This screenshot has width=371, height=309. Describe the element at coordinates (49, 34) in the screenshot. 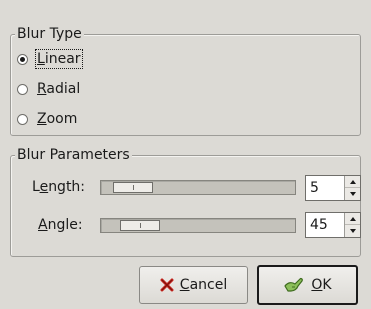

I see `blur-type-legend: Blur Type` at that location.